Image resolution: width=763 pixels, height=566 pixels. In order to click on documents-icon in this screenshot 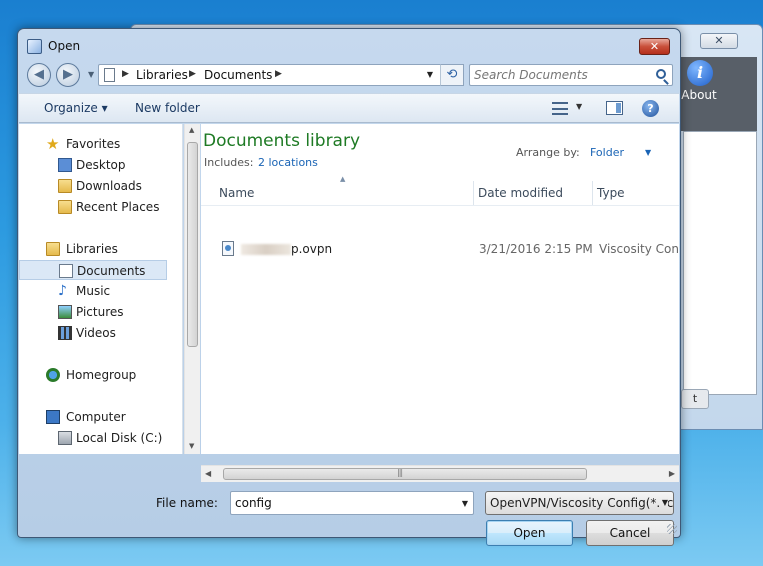, I will do `click(66, 271)`.